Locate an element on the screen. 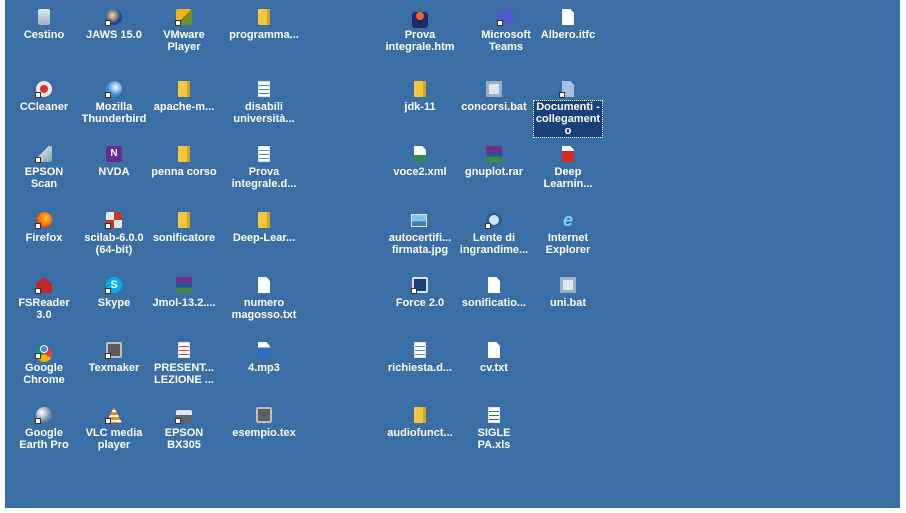 Image resolution: width=906 pixels, height=513 pixels. icon-label: VLC media player is located at coordinates (114, 439).